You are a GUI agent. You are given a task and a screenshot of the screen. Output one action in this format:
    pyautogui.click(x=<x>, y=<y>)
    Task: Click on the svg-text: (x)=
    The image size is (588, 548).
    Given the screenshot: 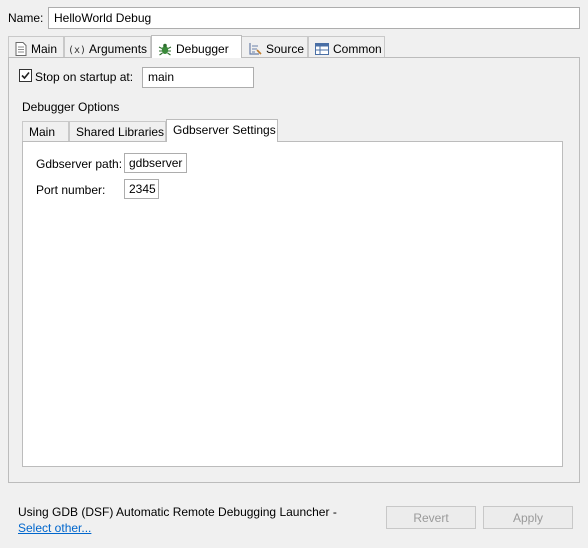 What is the action you would take?
    pyautogui.click(x=76, y=50)
    